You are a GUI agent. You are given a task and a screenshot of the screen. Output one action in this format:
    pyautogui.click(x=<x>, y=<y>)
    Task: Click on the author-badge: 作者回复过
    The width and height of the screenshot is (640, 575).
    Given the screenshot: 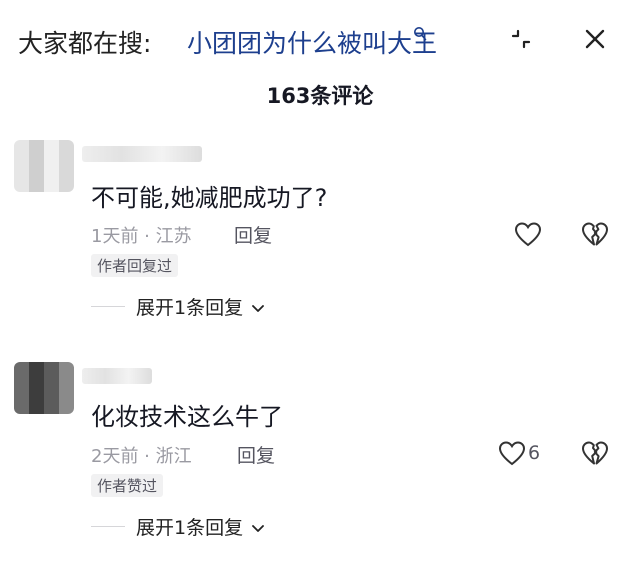 What is the action you would take?
    pyautogui.click(x=135, y=265)
    